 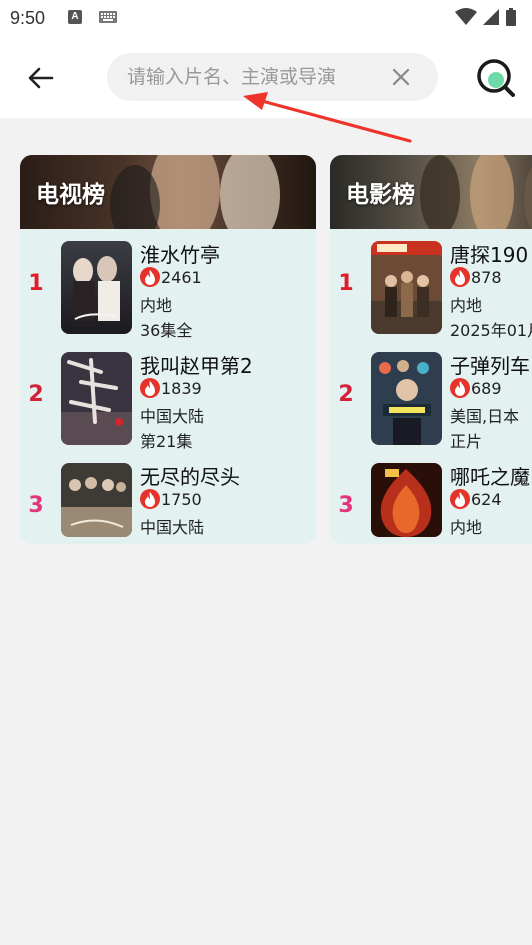 What do you see at coordinates (252, 77) in the screenshot?
I see `search-input` at bounding box center [252, 77].